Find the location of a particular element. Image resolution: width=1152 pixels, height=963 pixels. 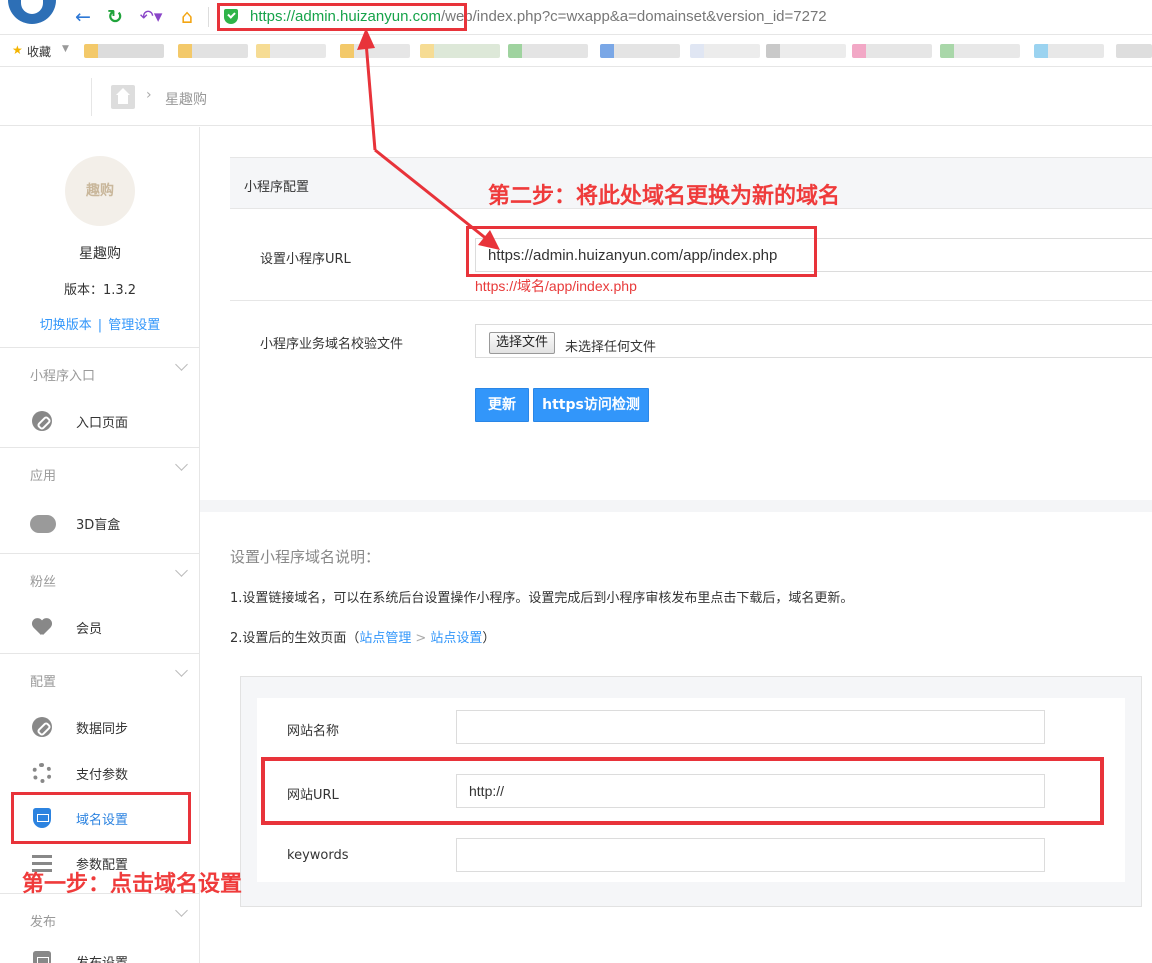

file-status-text: 未选择任何文件 is located at coordinates (611, 347).